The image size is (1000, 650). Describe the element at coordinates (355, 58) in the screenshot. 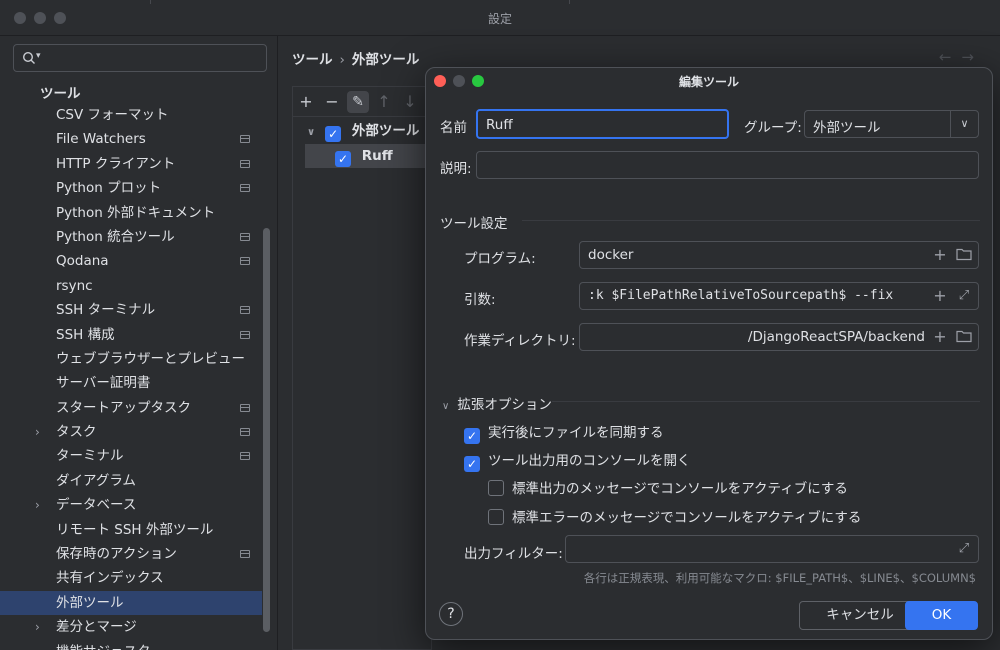

I see `breadcrumb: ツール › 外部ツール` at that location.